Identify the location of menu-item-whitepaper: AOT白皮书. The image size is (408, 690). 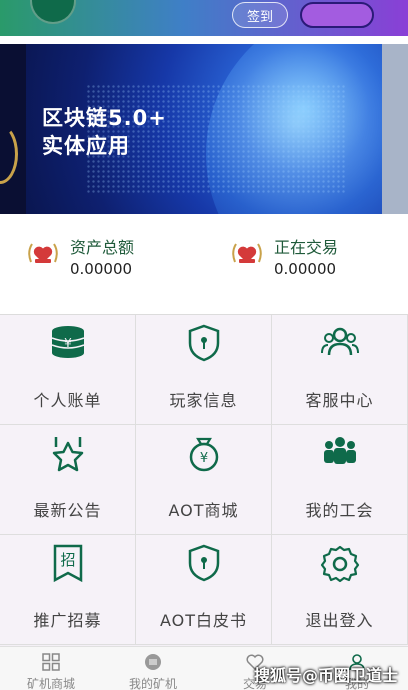
(204, 590).